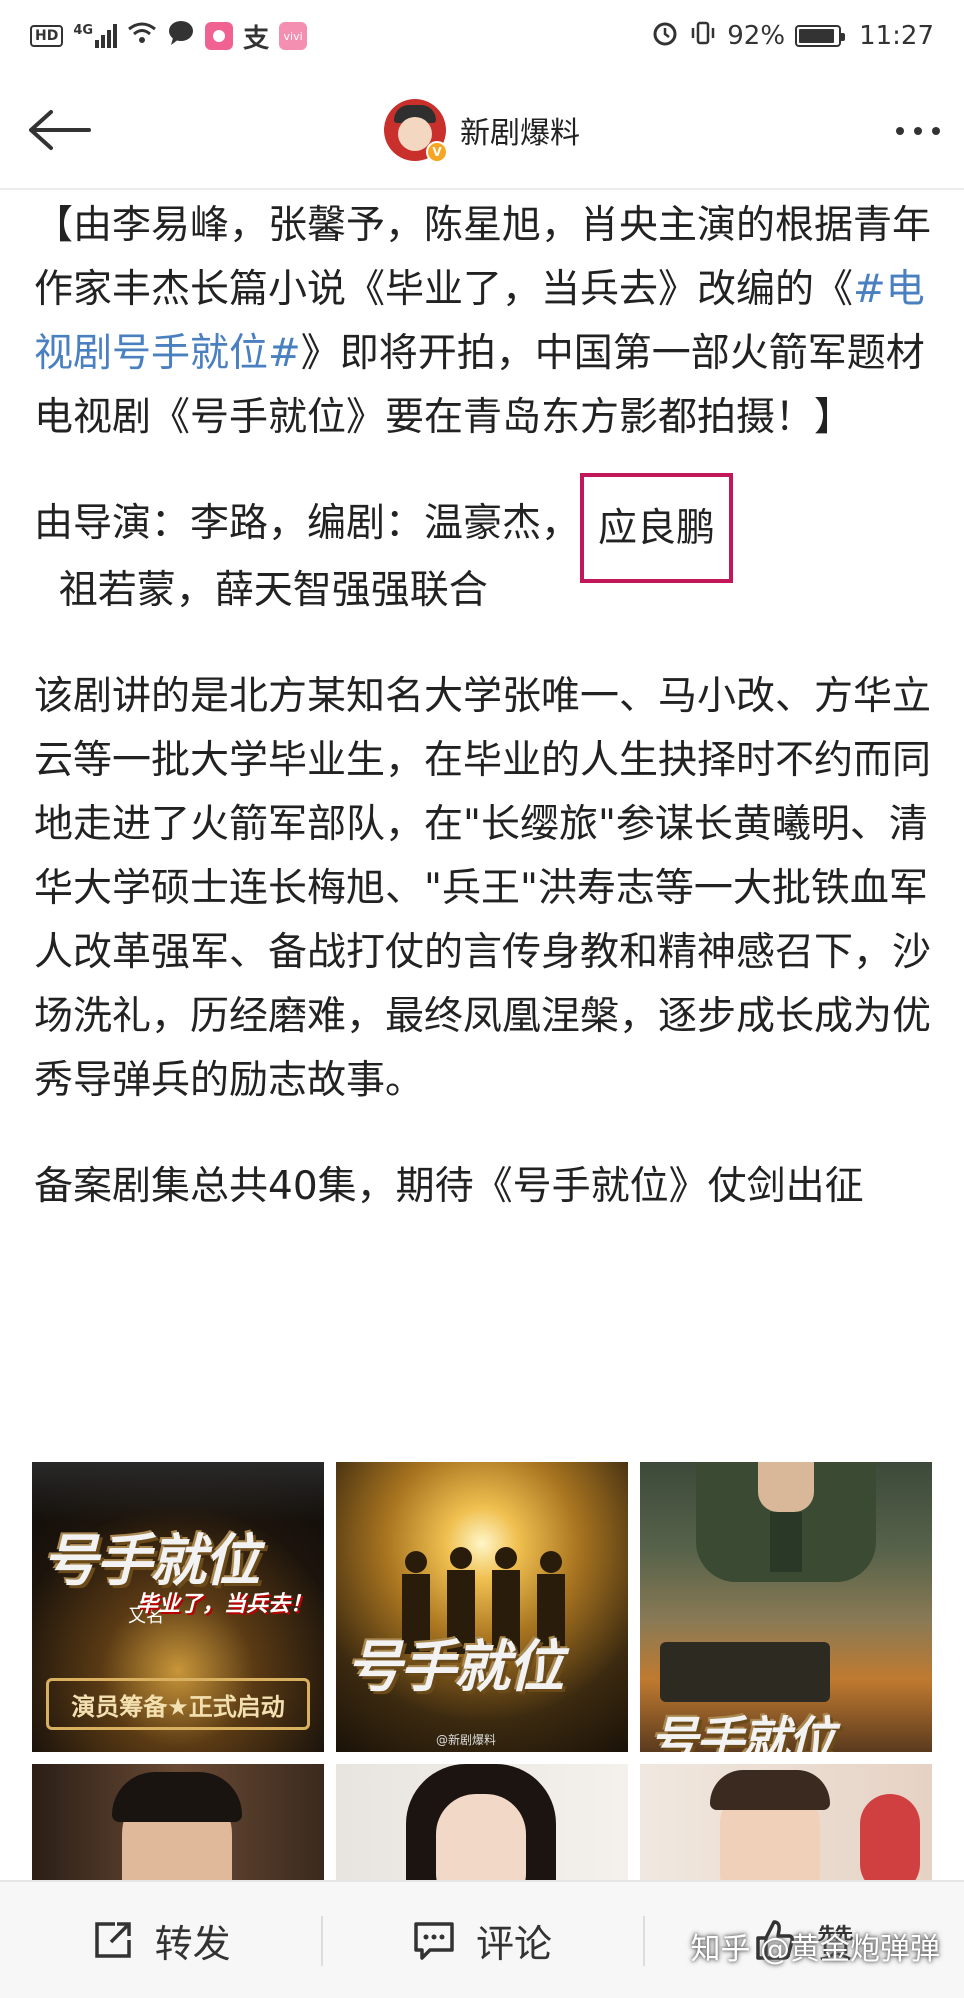 The image size is (964, 1998). I want to click on message-icon, so click(181, 36).